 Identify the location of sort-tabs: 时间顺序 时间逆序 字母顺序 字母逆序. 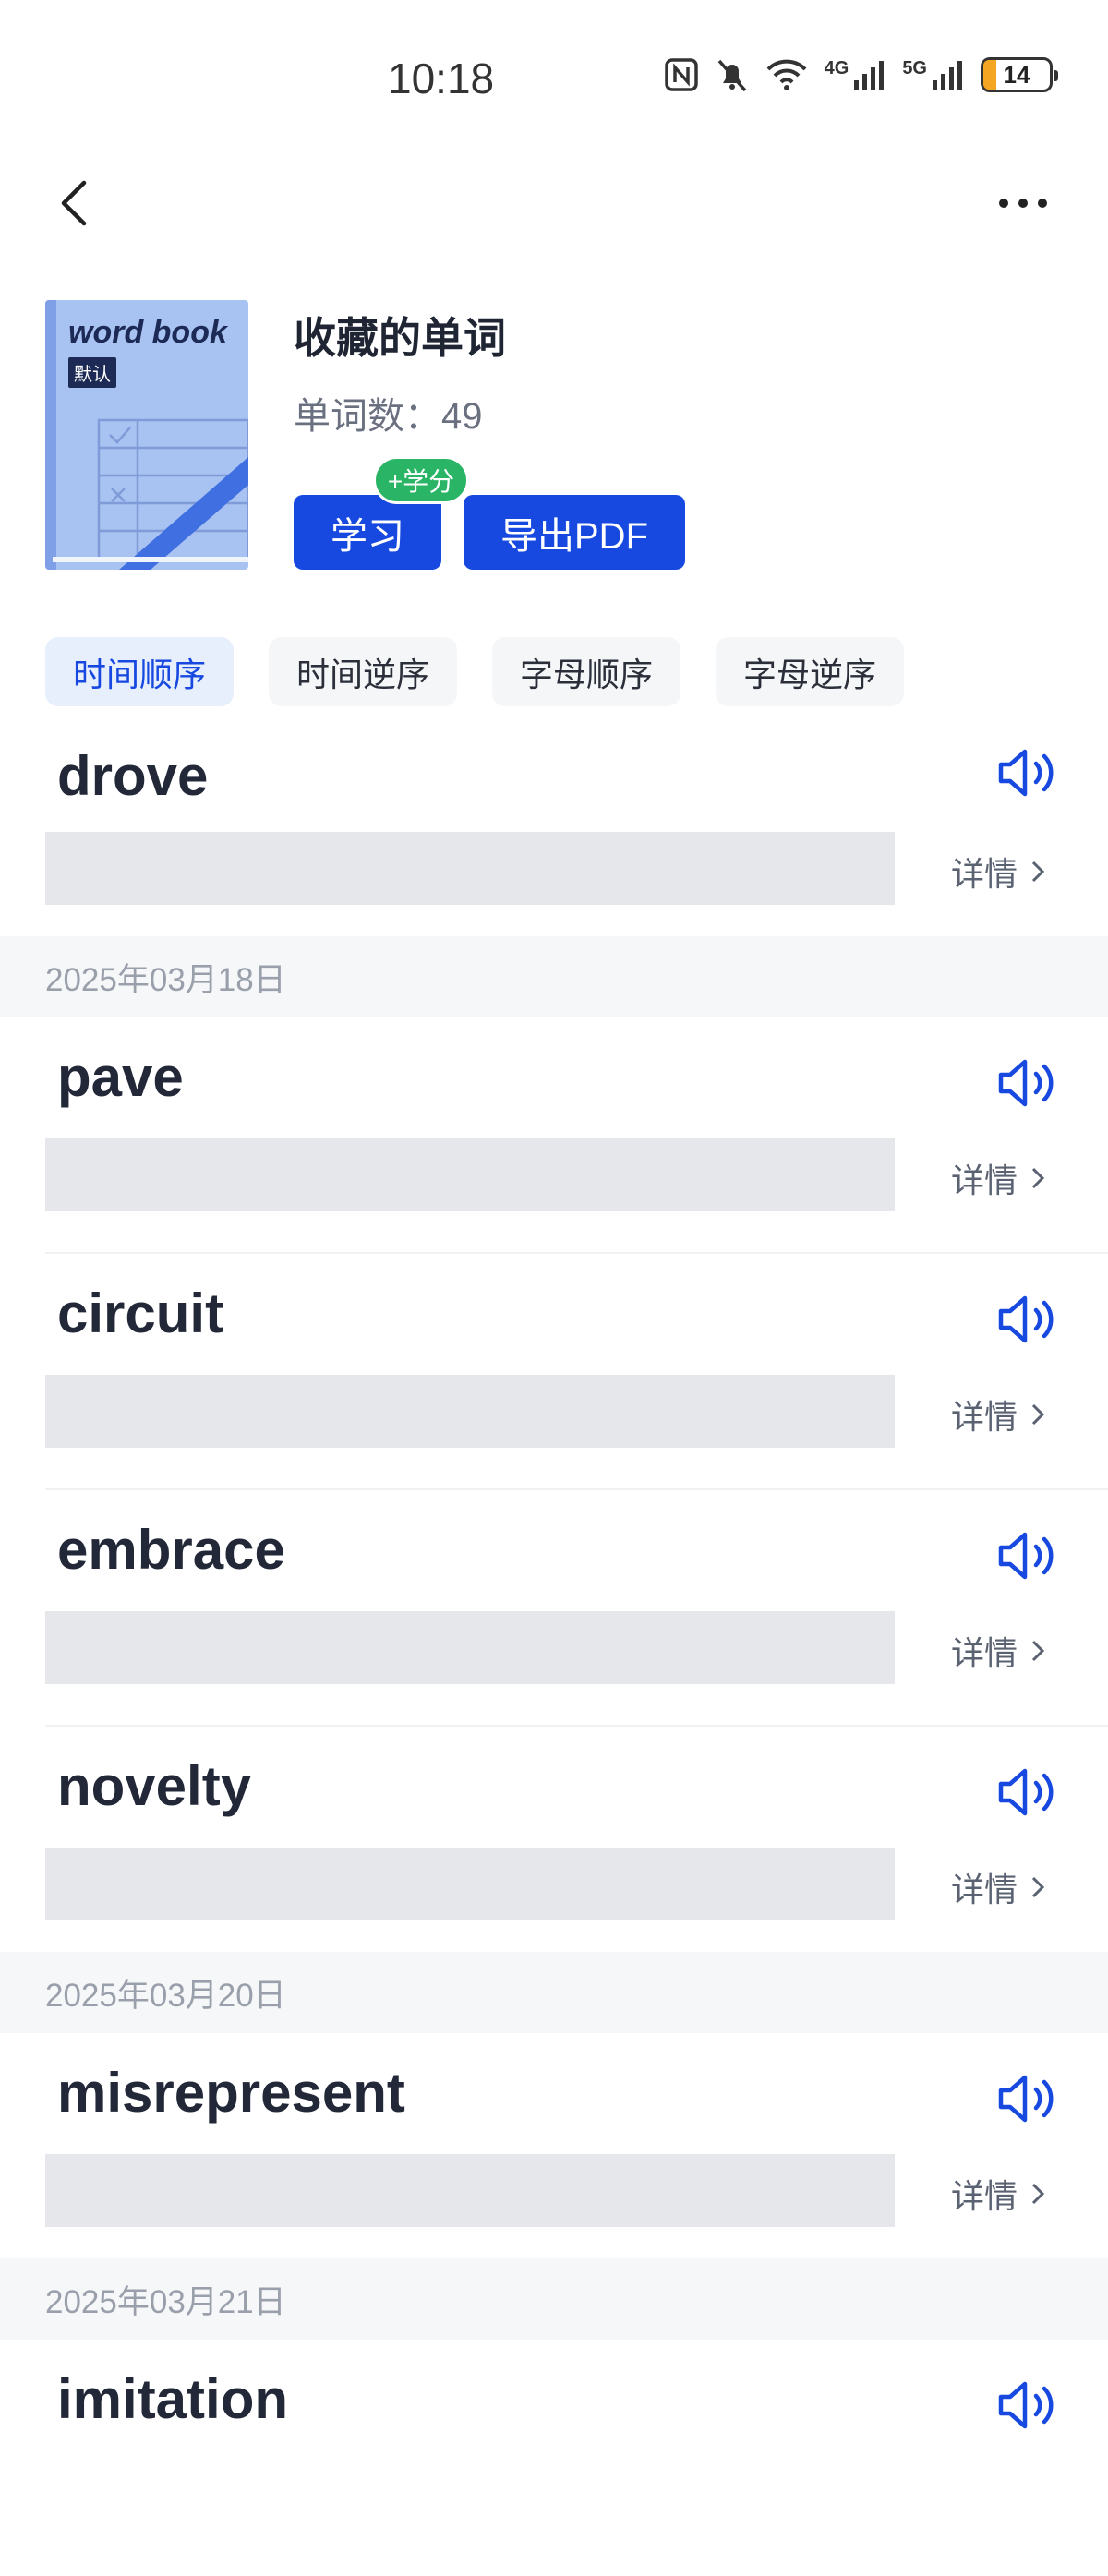
(475, 671).